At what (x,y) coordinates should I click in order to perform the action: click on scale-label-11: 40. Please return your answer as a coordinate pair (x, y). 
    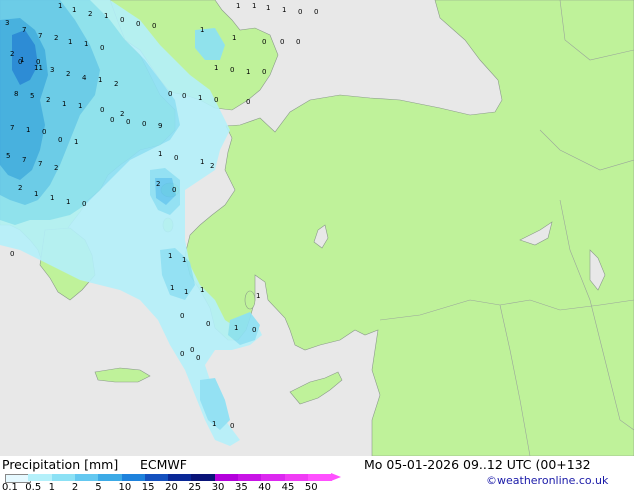
    Looking at the image, I should click on (265, 486).